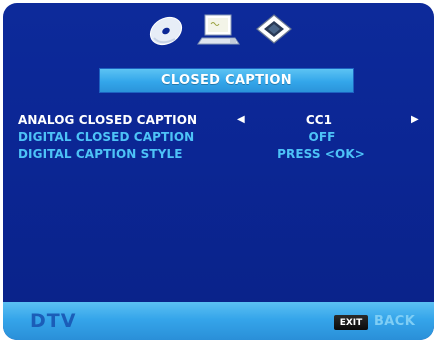 This screenshot has width=438, height=346. Describe the element at coordinates (106, 137) in the screenshot. I see `menu-item-label: DIGITAL CLOSED CAPTION` at that location.